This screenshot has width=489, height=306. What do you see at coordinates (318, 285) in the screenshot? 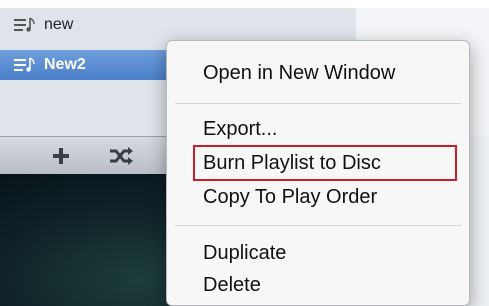
I see `menu-item-delete: Delete` at bounding box center [318, 285].